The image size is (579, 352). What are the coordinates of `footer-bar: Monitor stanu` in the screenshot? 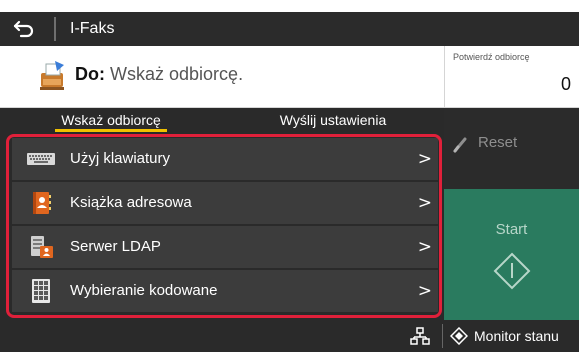 It's located at (289, 336).